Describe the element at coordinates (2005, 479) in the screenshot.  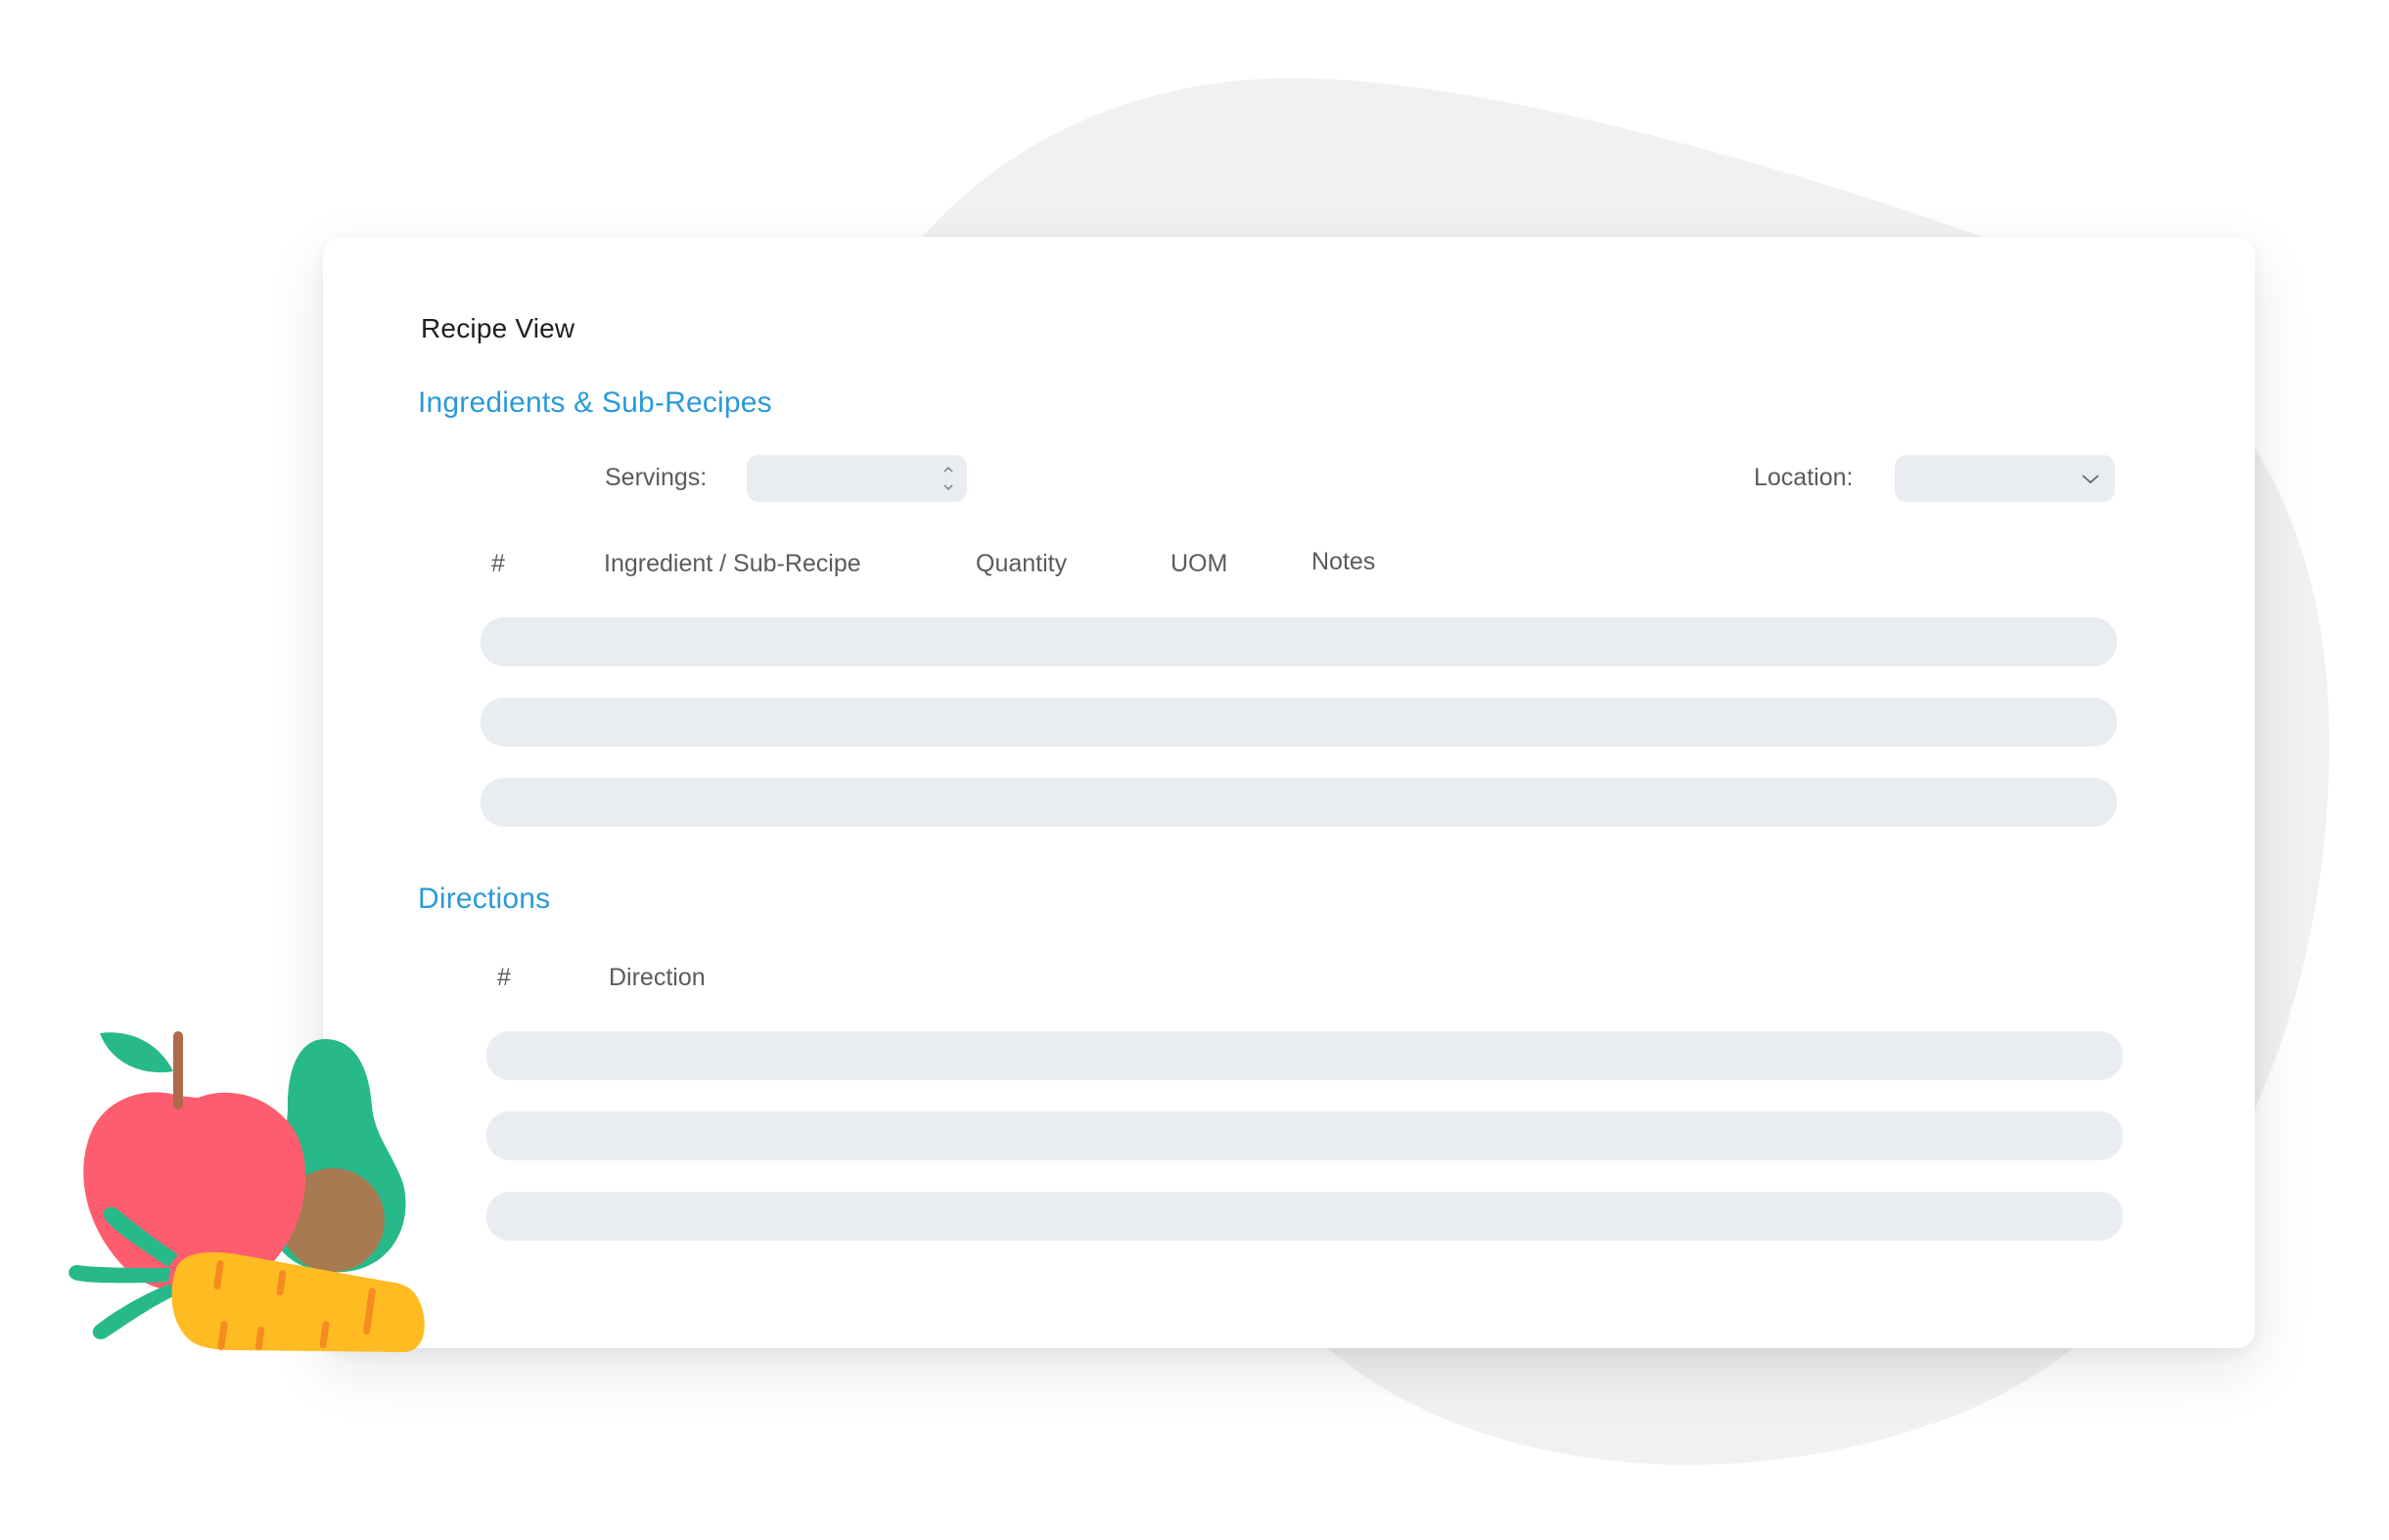
I see `location-select` at that location.